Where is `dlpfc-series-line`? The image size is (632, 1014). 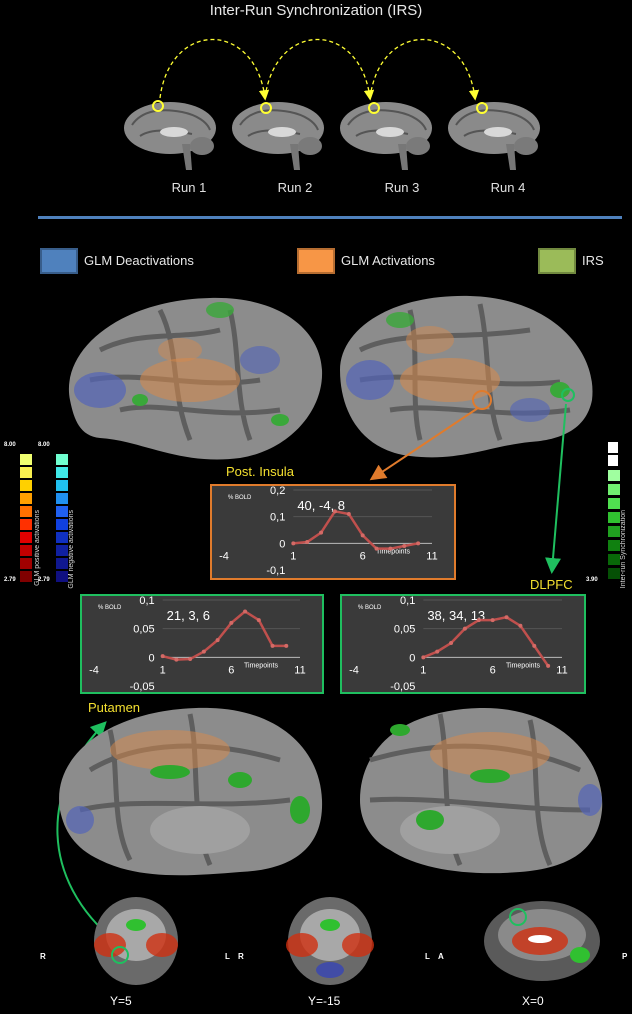
dlpfc-series-line is located at coordinates (486, 641).